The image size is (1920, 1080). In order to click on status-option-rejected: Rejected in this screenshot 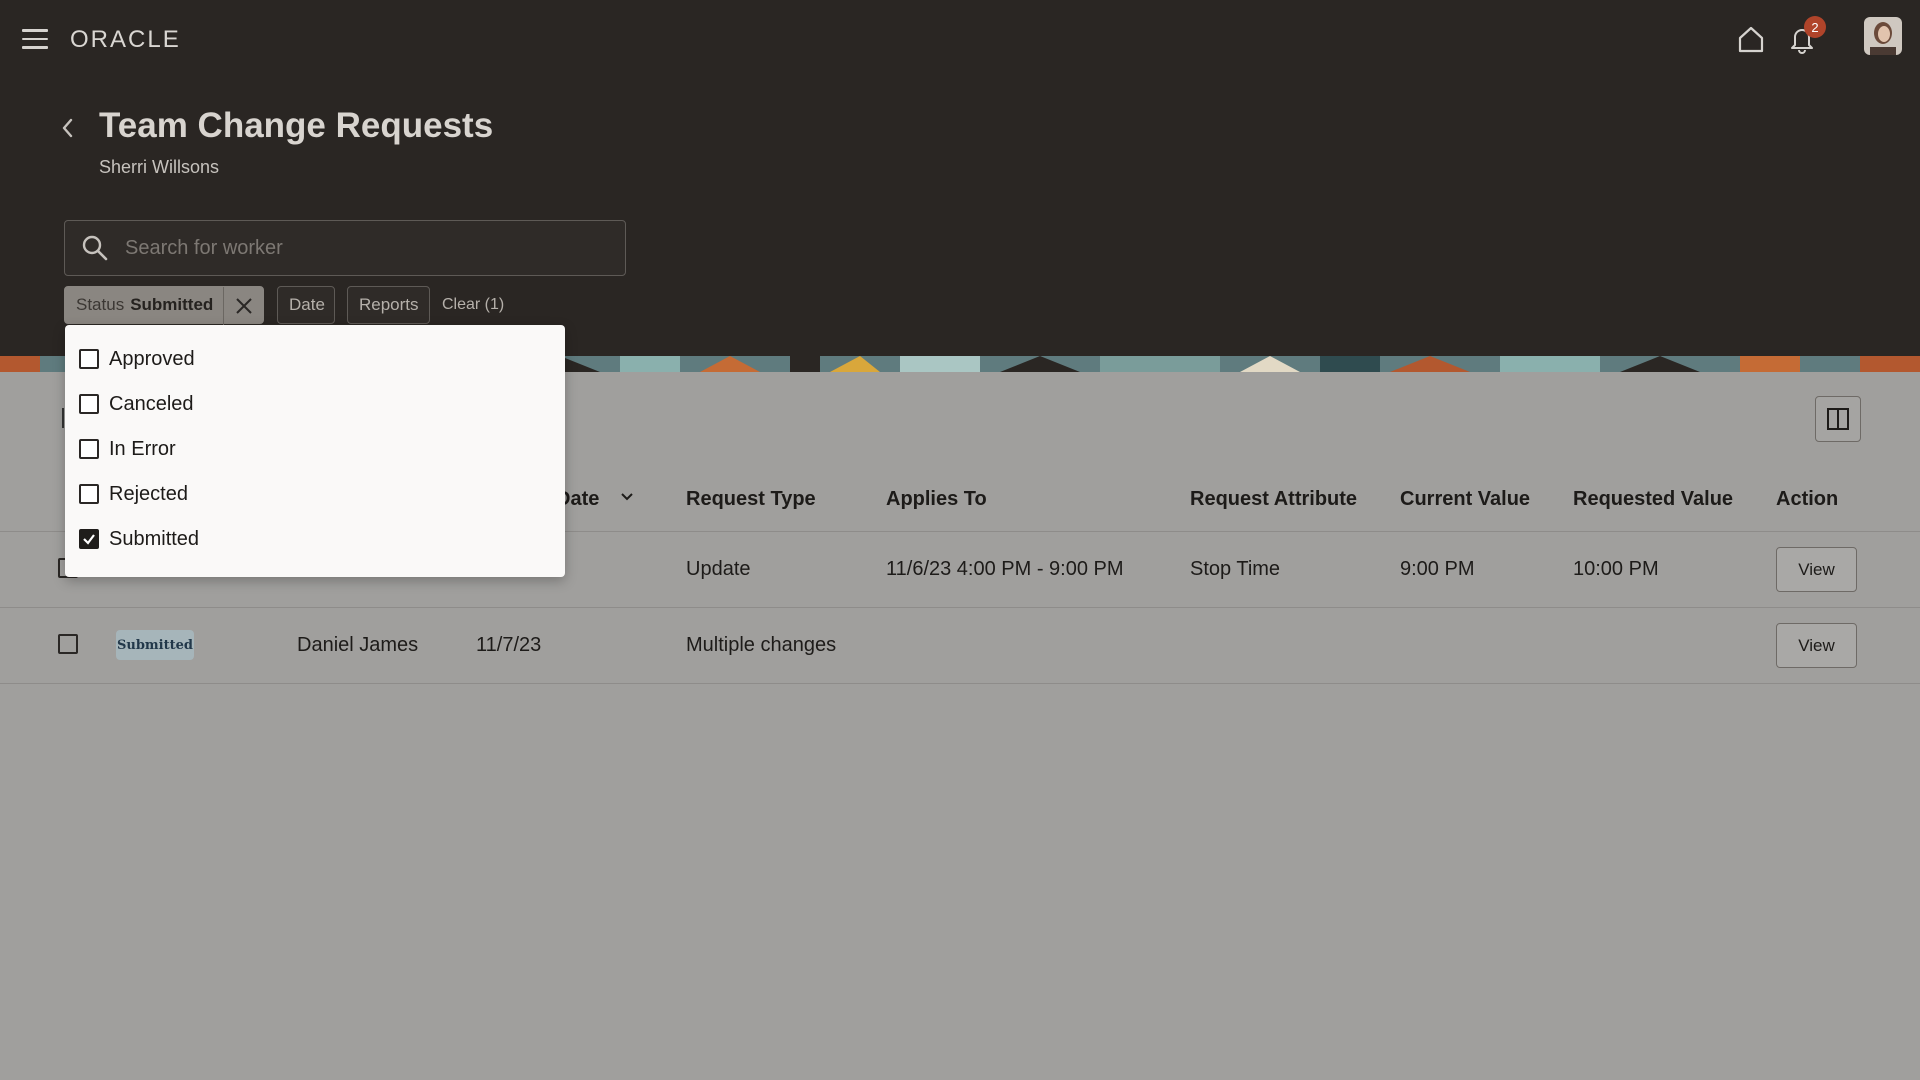, I will do `click(133, 494)`.